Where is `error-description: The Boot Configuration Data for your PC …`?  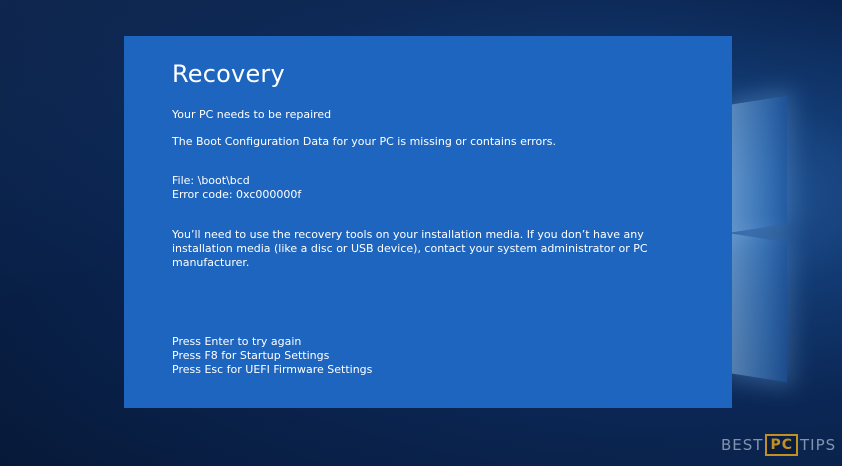
error-description: The Boot Configuration Data for your PC … is located at coordinates (364, 141).